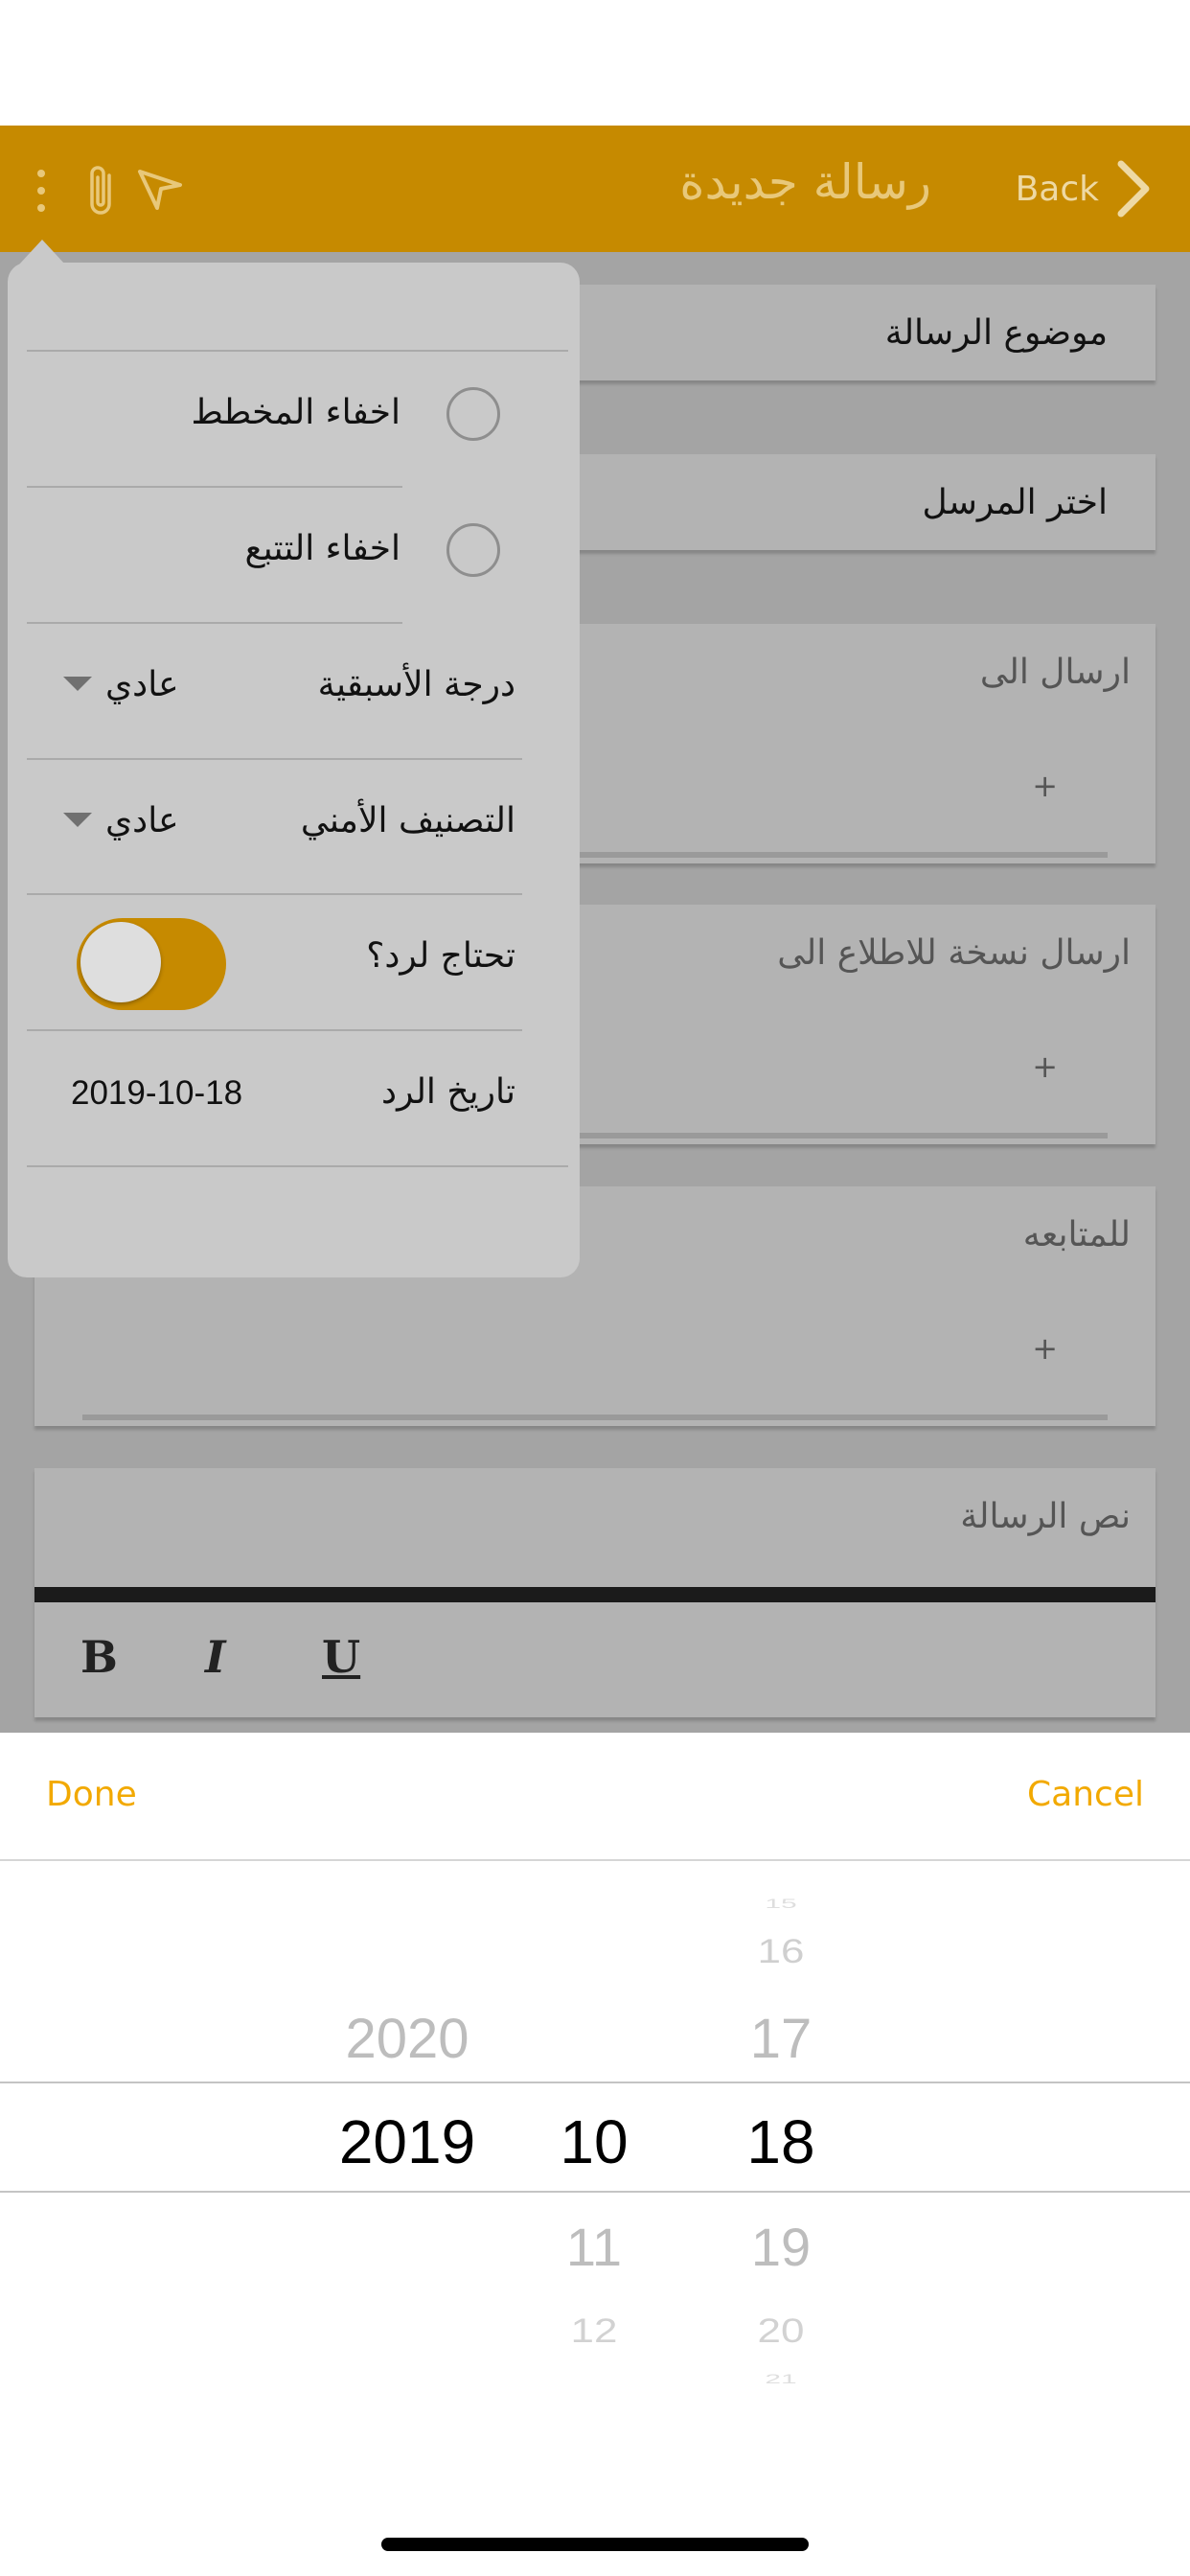  I want to click on italic-button: I, so click(216, 1657).